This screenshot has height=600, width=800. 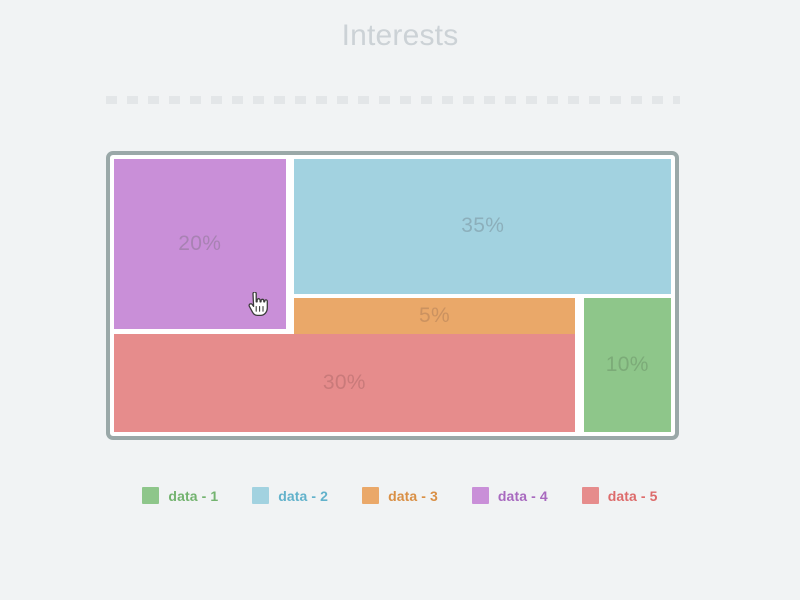 I want to click on treemap-node-label: 10%, so click(x=627, y=365).